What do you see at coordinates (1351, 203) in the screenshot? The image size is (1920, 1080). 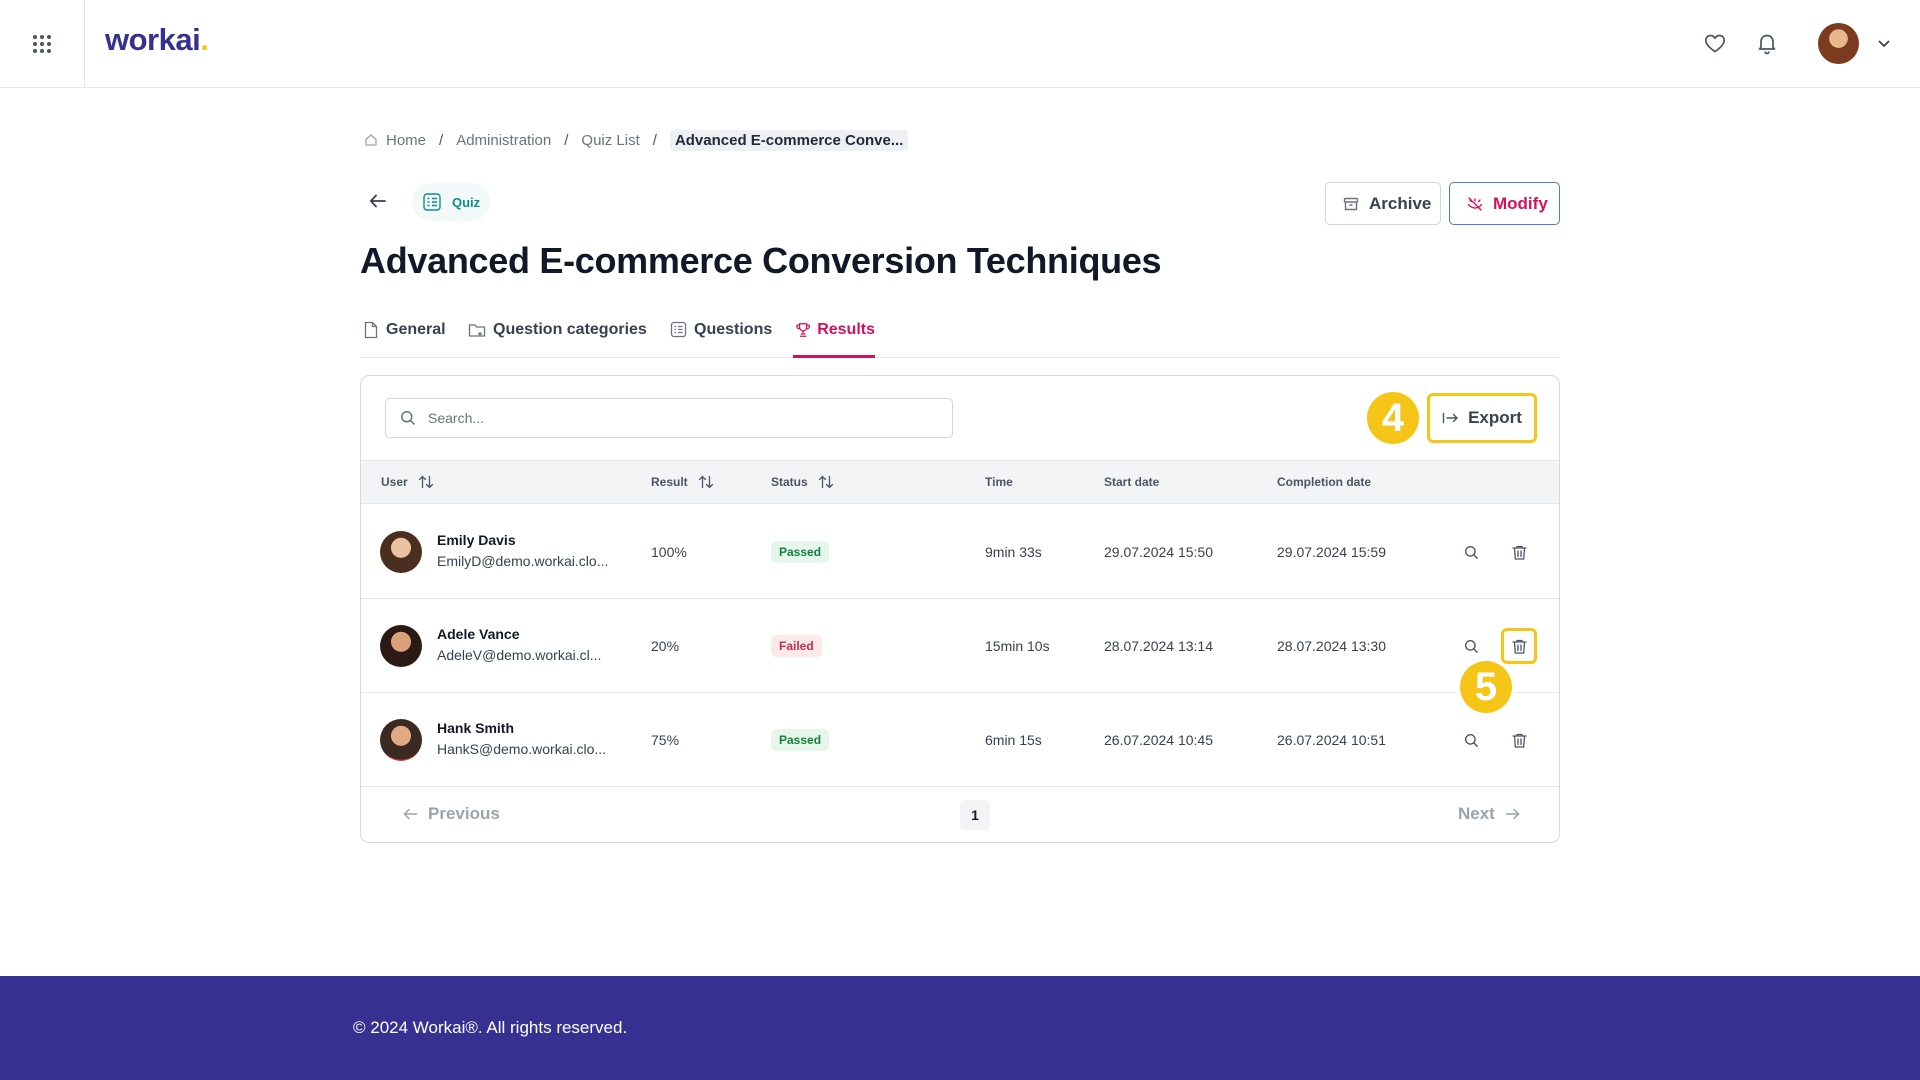 I see `archive-icon` at bounding box center [1351, 203].